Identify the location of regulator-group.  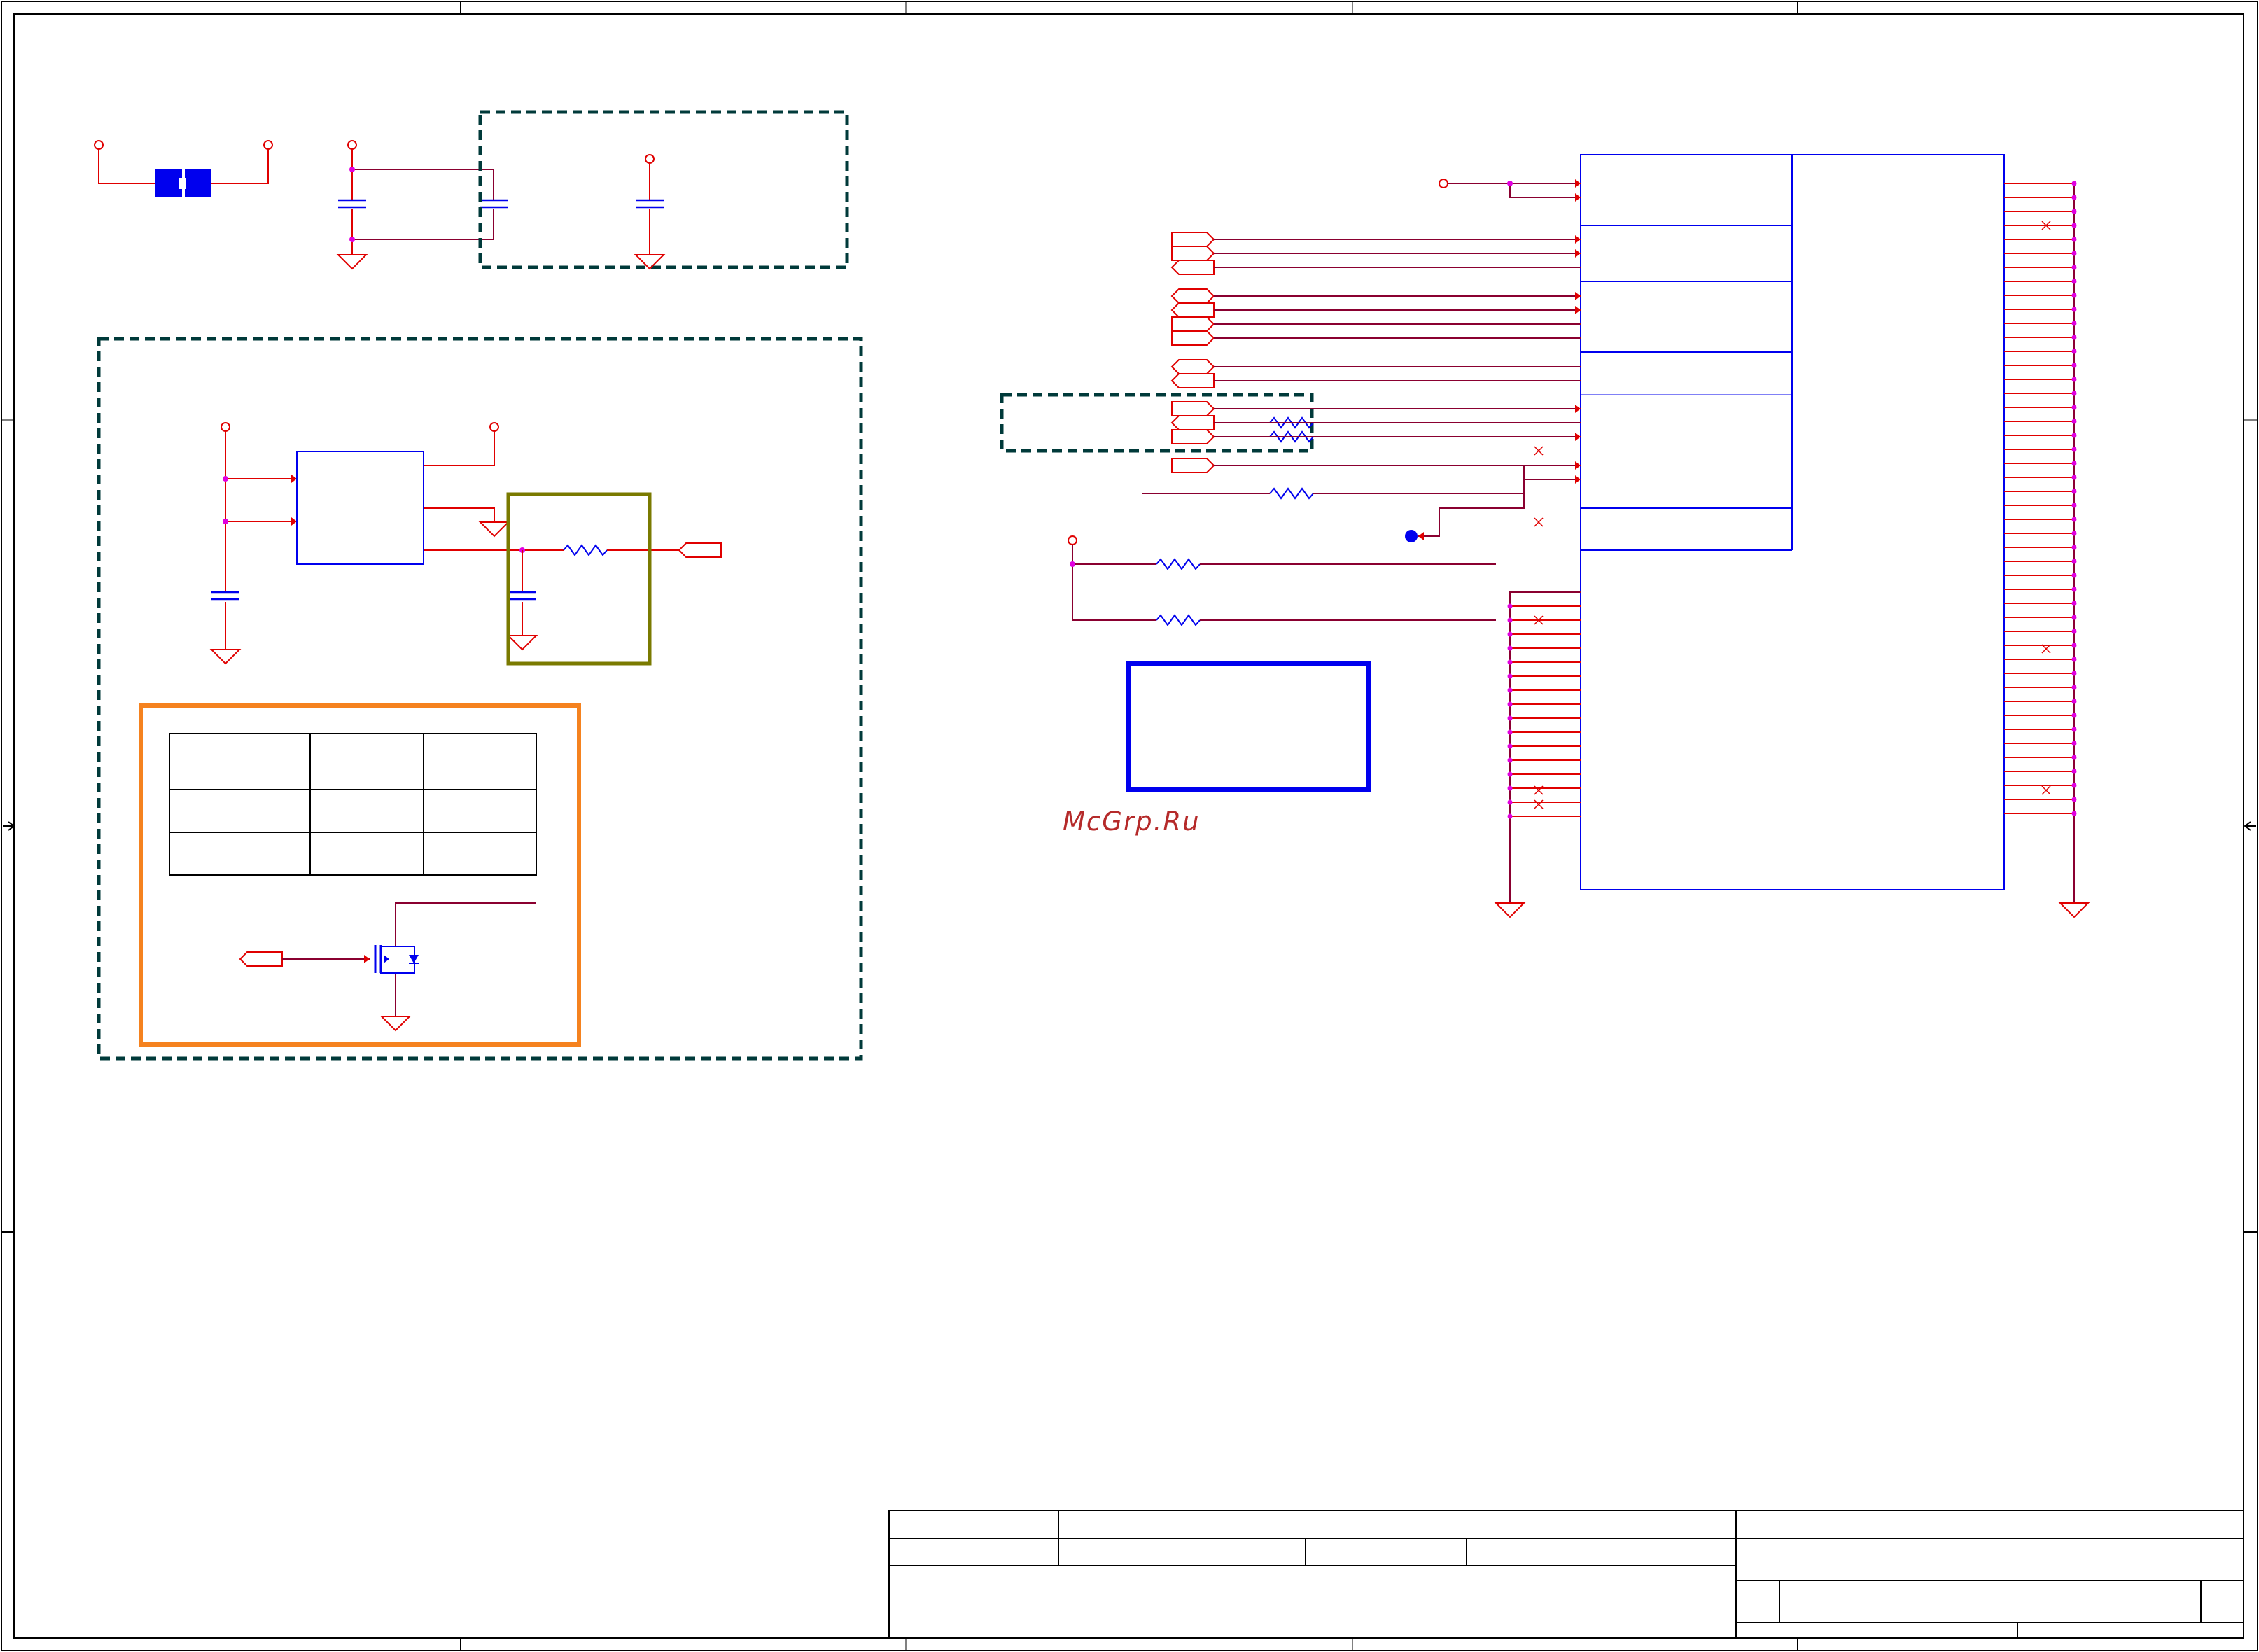
(480, 698).